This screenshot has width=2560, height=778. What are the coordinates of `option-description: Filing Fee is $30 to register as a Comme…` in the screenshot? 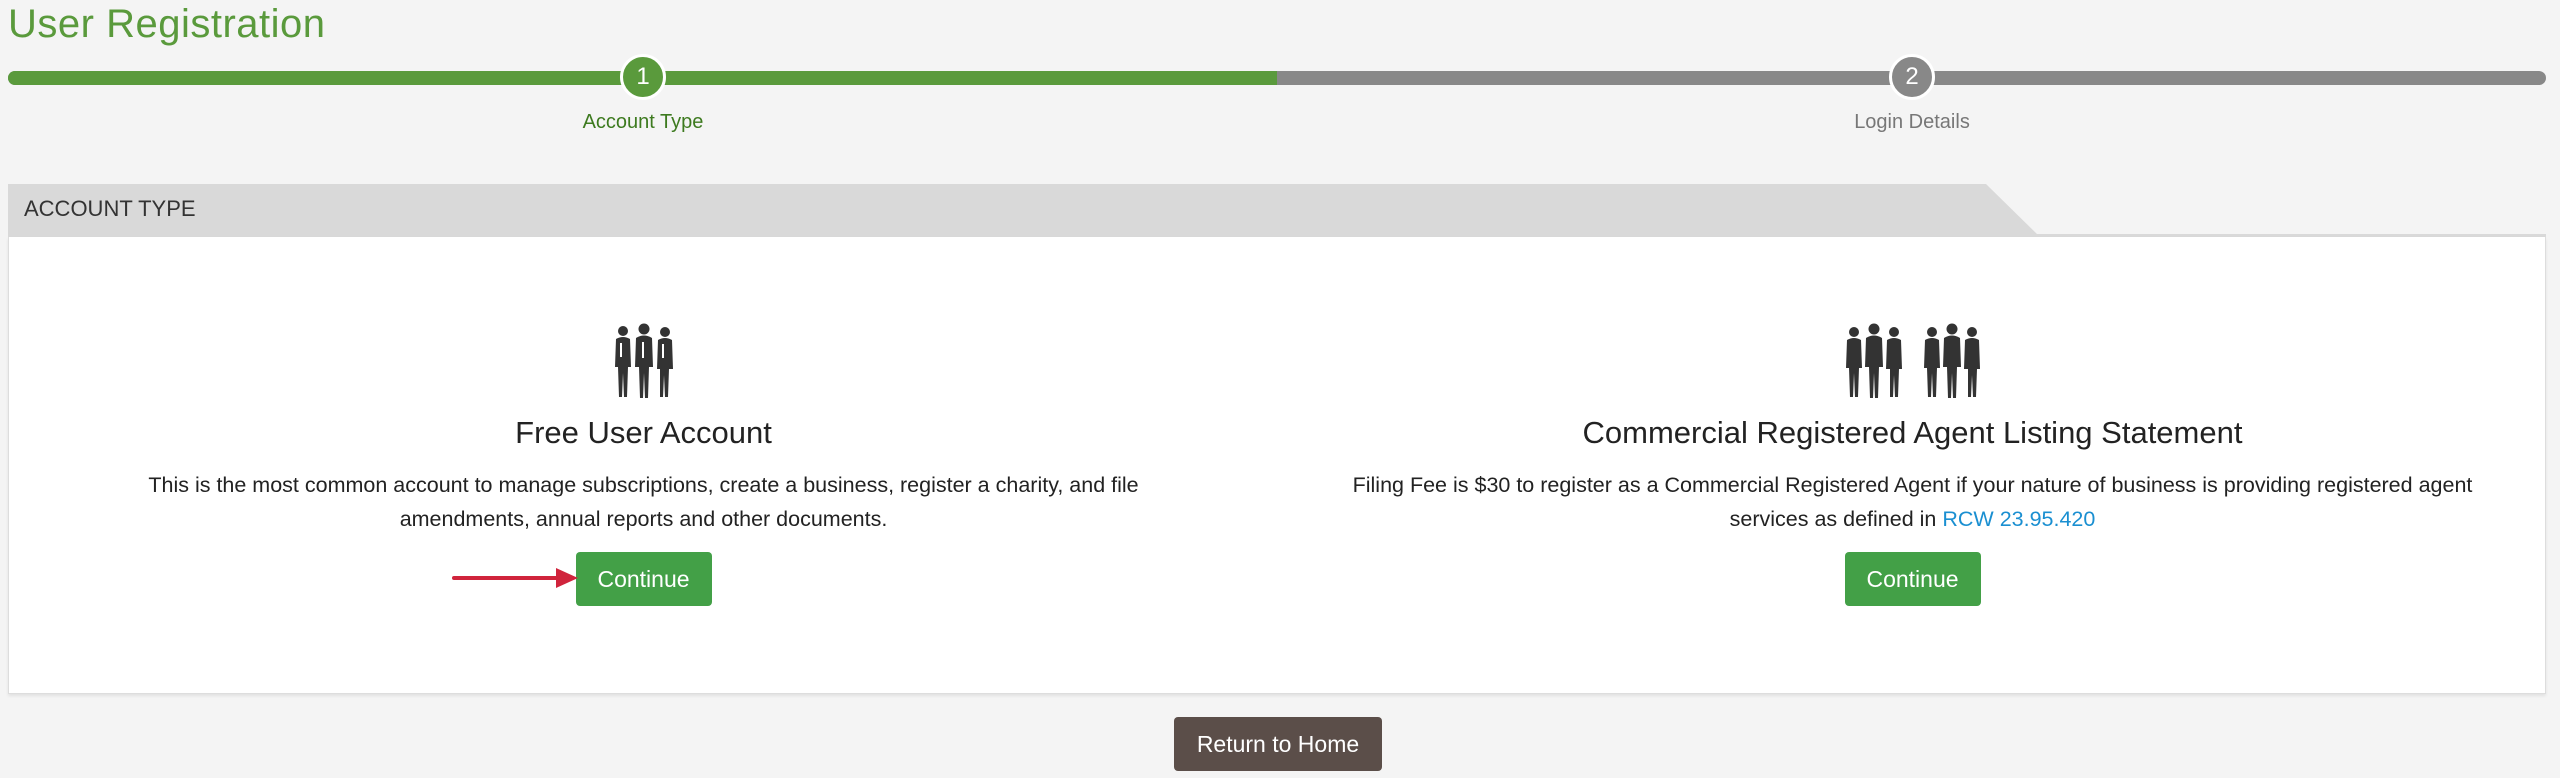 It's located at (1913, 502).